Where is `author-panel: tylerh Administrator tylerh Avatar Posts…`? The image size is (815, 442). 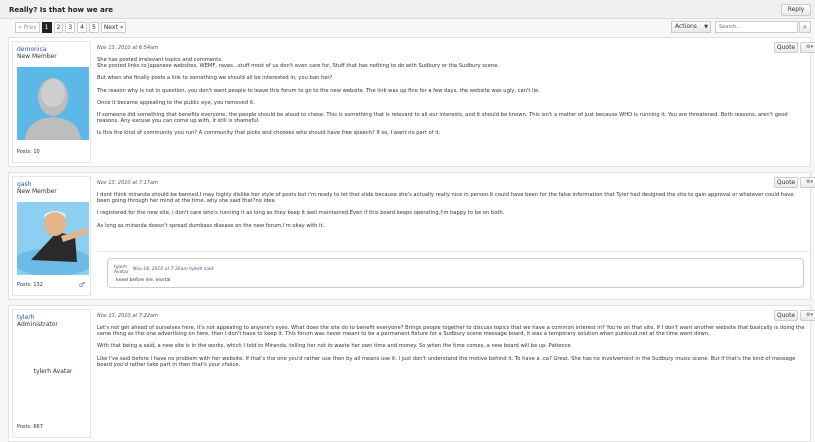 author-panel: tylerh Administrator tylerh Avatar Posts… is located at coordinates (51, 373).